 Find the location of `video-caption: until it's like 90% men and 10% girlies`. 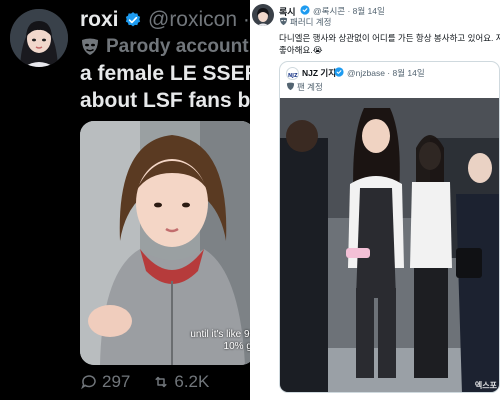

video-caption: until it's like 90% men and 10% girlies is located at coordinates (220, 340).